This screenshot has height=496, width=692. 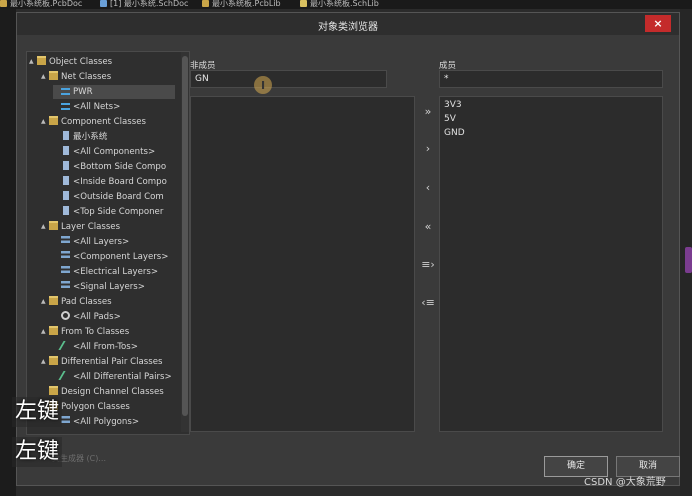 What do you see at coordinates (453, 105) in the screenshot?
I see `member-item: 3V3` at bounding box center [453, 105].